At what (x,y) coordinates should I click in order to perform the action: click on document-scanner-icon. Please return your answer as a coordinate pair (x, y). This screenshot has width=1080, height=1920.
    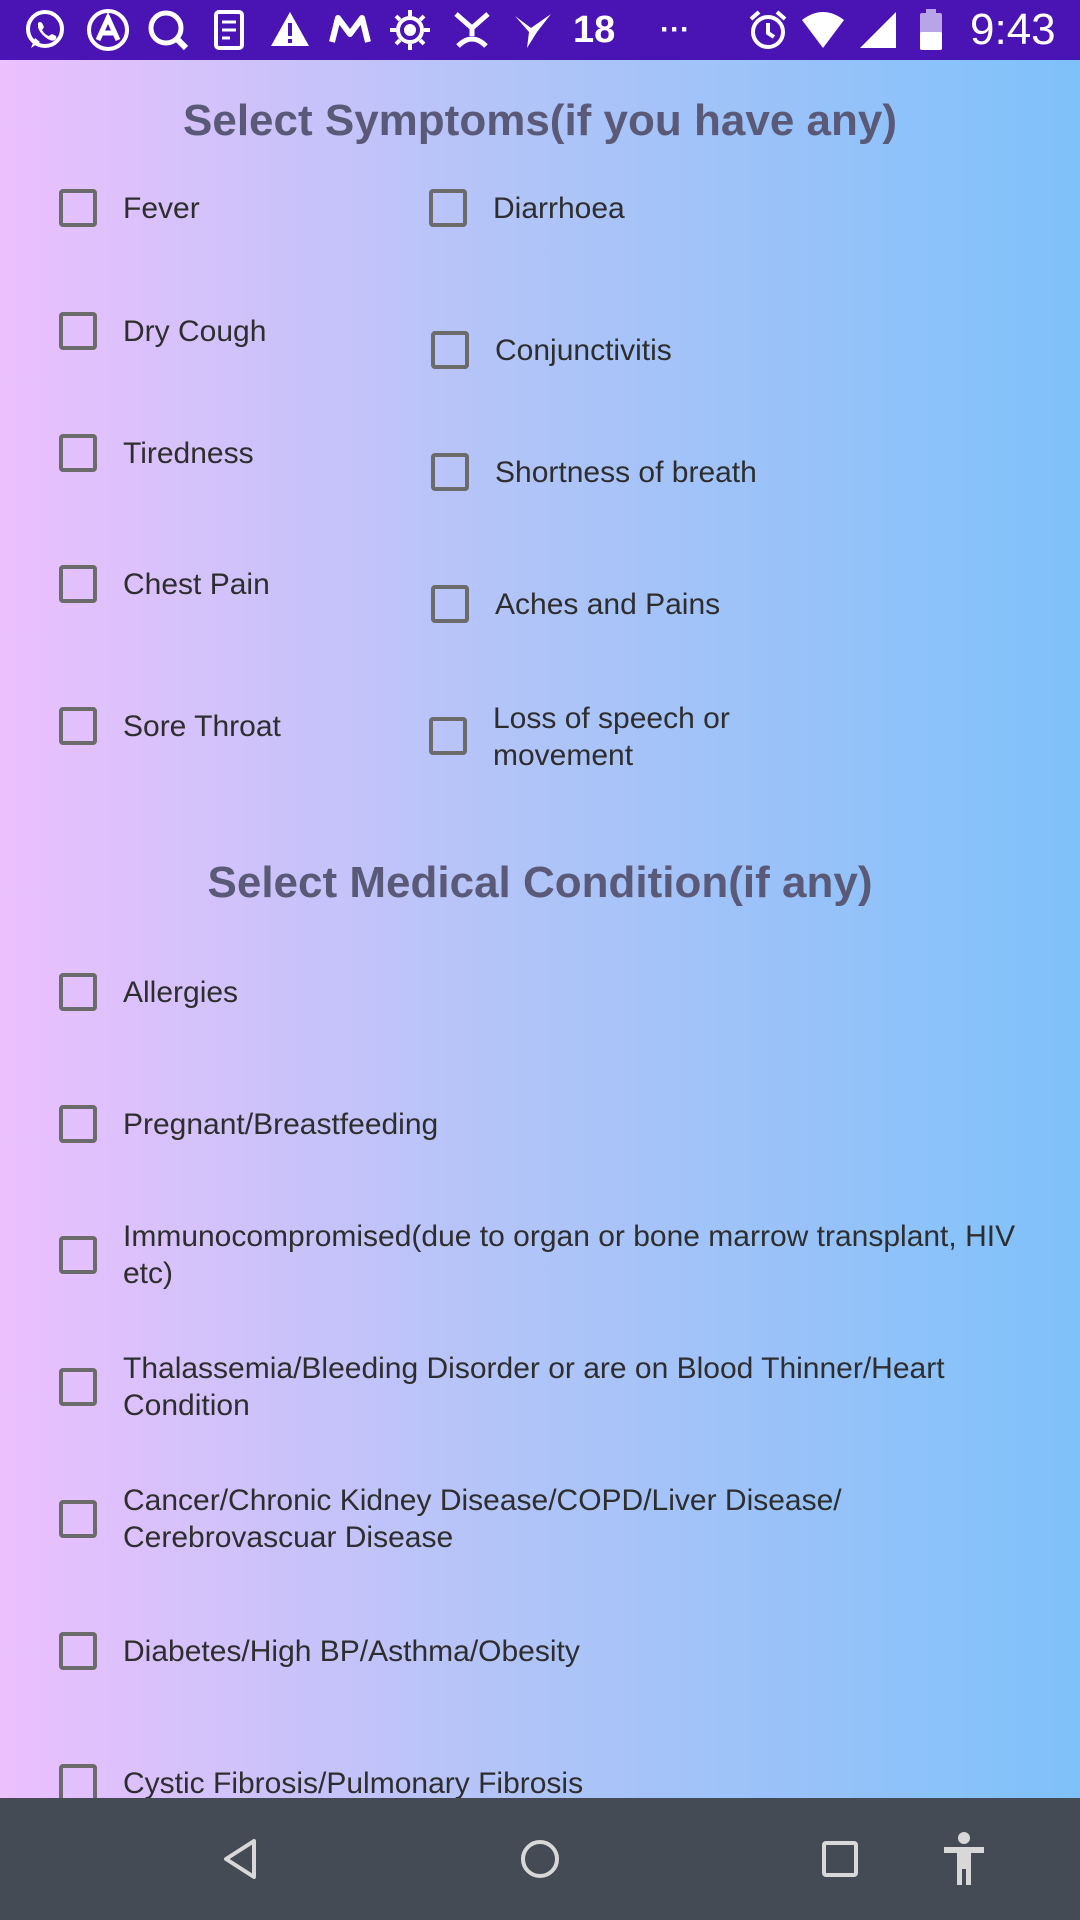
    Looking at the image, I should click on (230, 30).